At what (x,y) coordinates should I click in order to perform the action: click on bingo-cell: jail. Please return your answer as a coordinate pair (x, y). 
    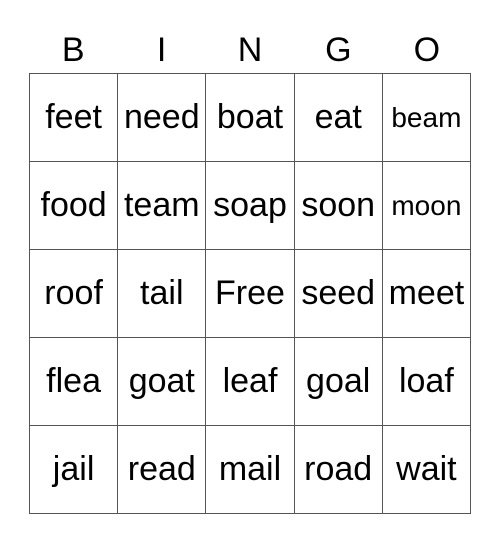
    Looking at the image, I should click on (74, 470).